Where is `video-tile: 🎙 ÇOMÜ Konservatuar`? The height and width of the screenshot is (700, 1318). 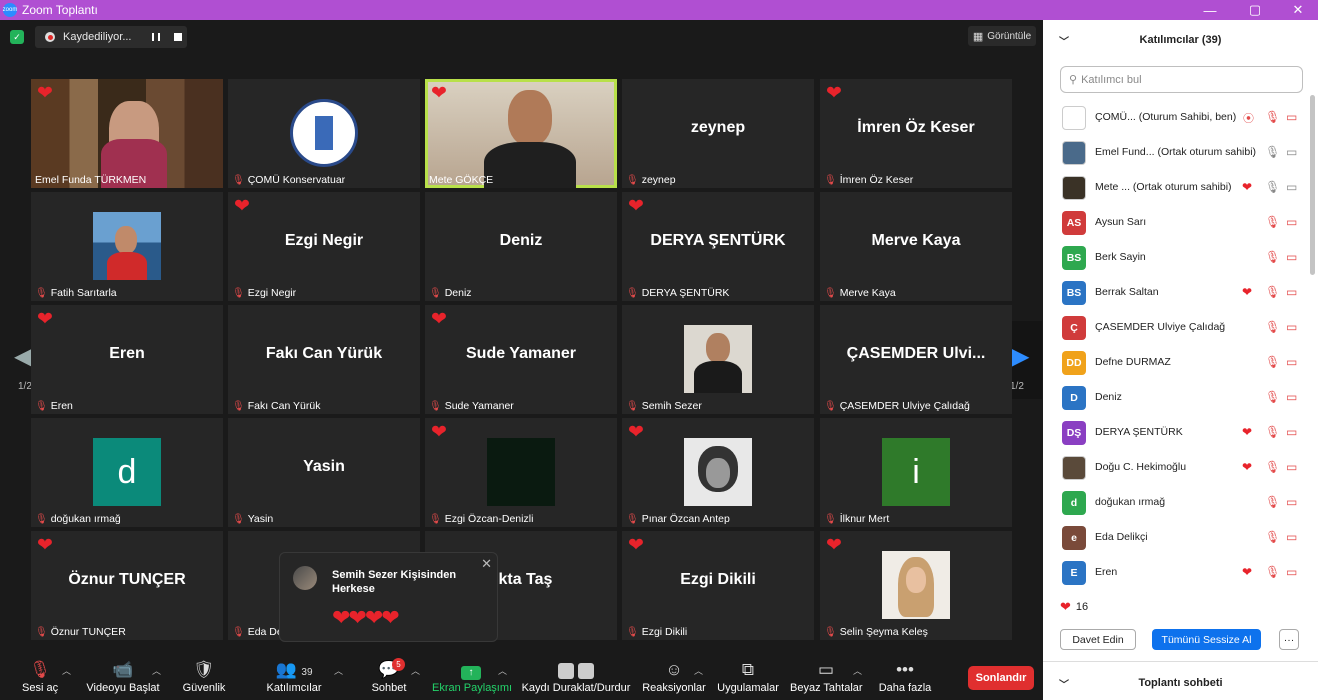
video-tile: 🎙 ÇOMÜ Konservatuar is located at coordinates (324, 133).